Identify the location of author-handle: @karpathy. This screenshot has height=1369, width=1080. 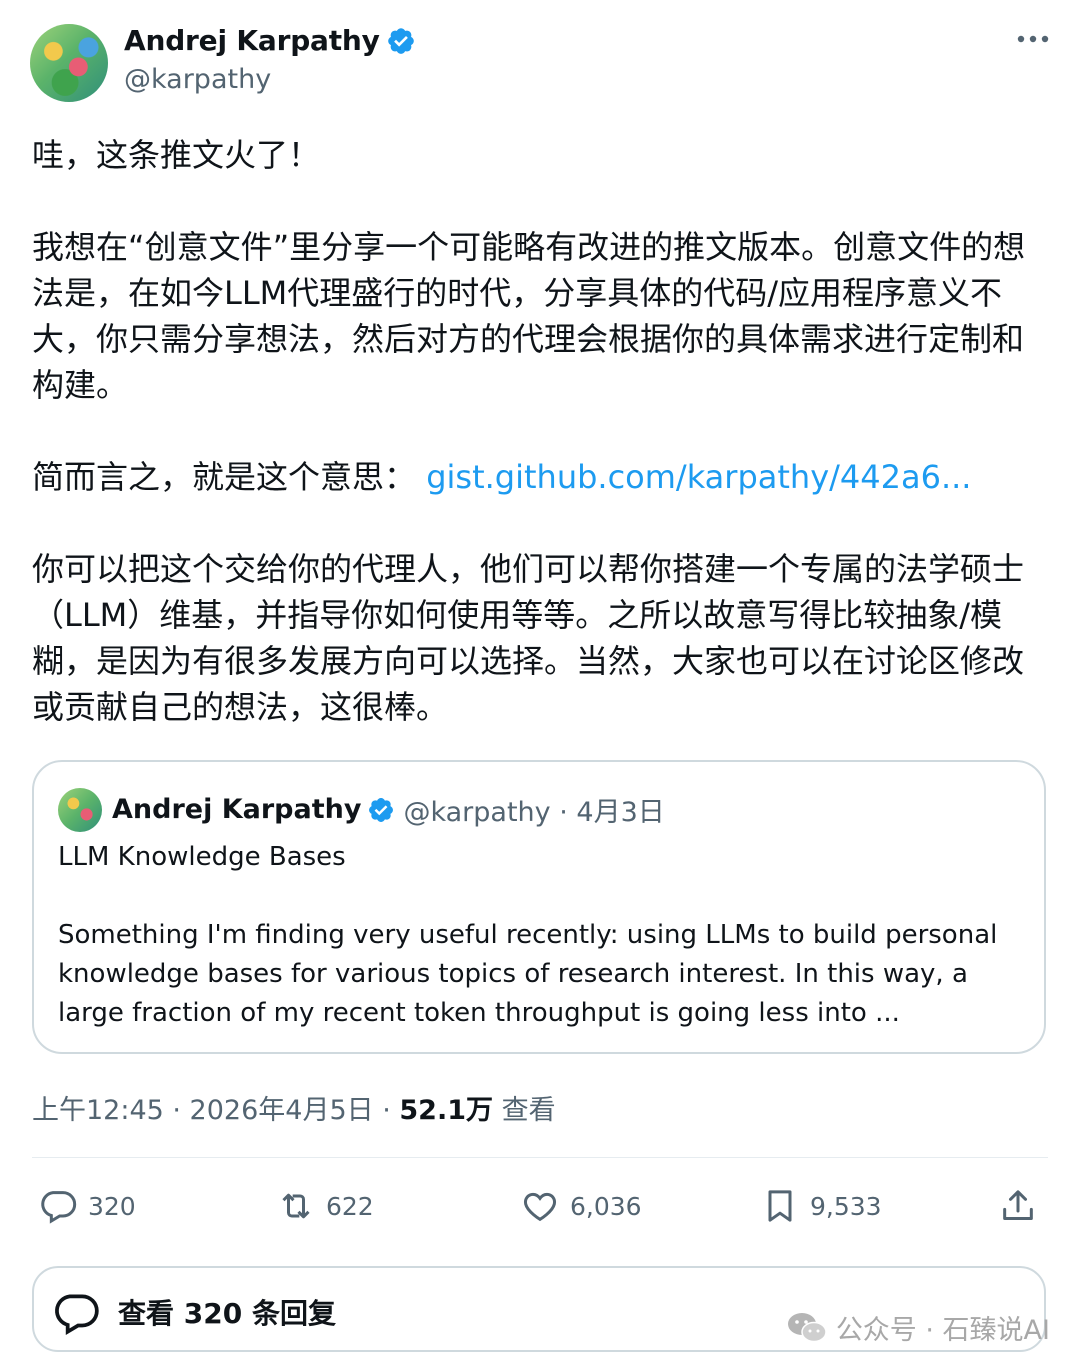
(197, 79).